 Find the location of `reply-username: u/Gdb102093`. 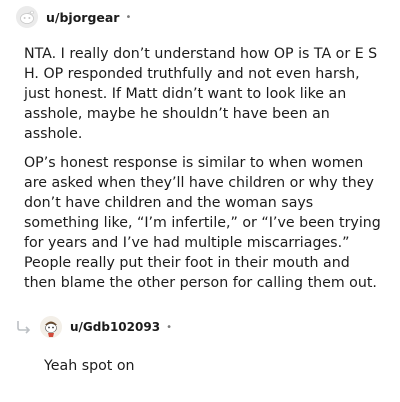

reply-username: u/Gdb102093 is located at coordinates (115, 327).